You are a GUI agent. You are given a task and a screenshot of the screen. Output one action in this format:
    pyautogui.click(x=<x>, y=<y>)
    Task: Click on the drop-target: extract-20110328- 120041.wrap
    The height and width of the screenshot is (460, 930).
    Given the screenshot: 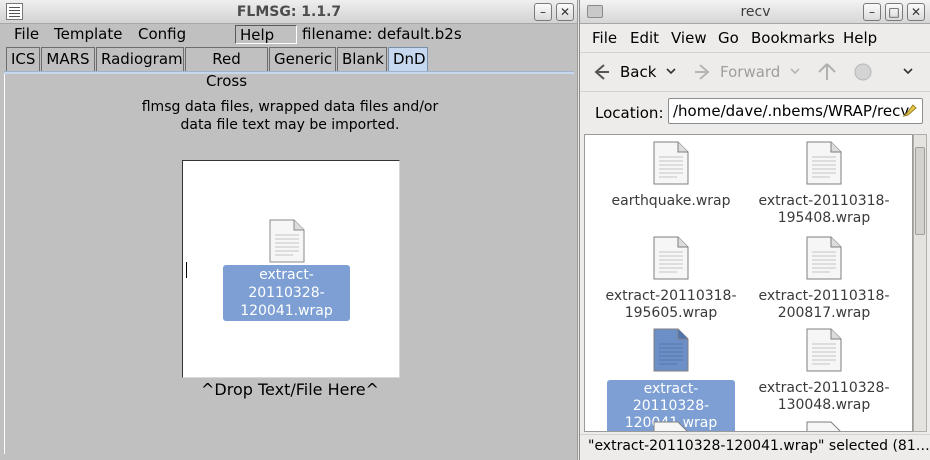 What is the action you would take?
    pyautogui.click(x=291, y=269)
    